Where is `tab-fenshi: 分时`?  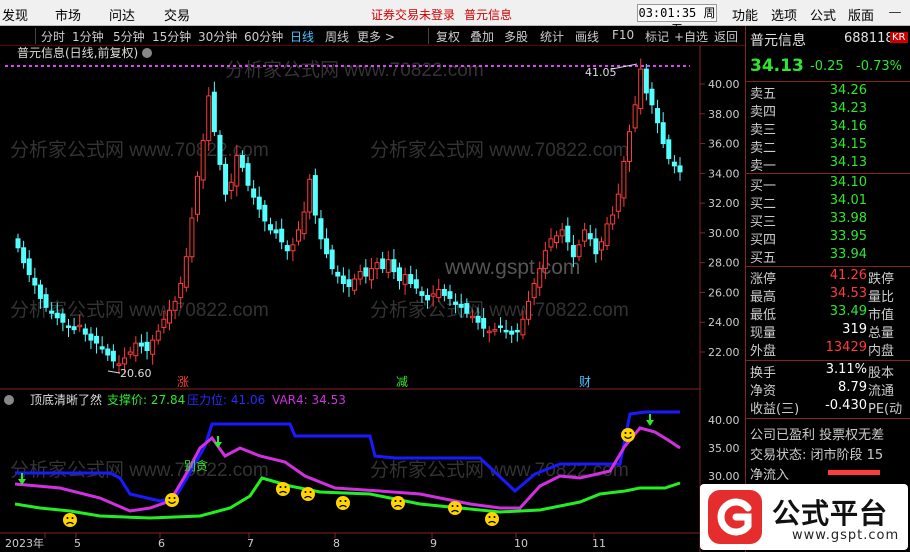 tab-fenshi: 分时 is located at coordinates (53, 36).